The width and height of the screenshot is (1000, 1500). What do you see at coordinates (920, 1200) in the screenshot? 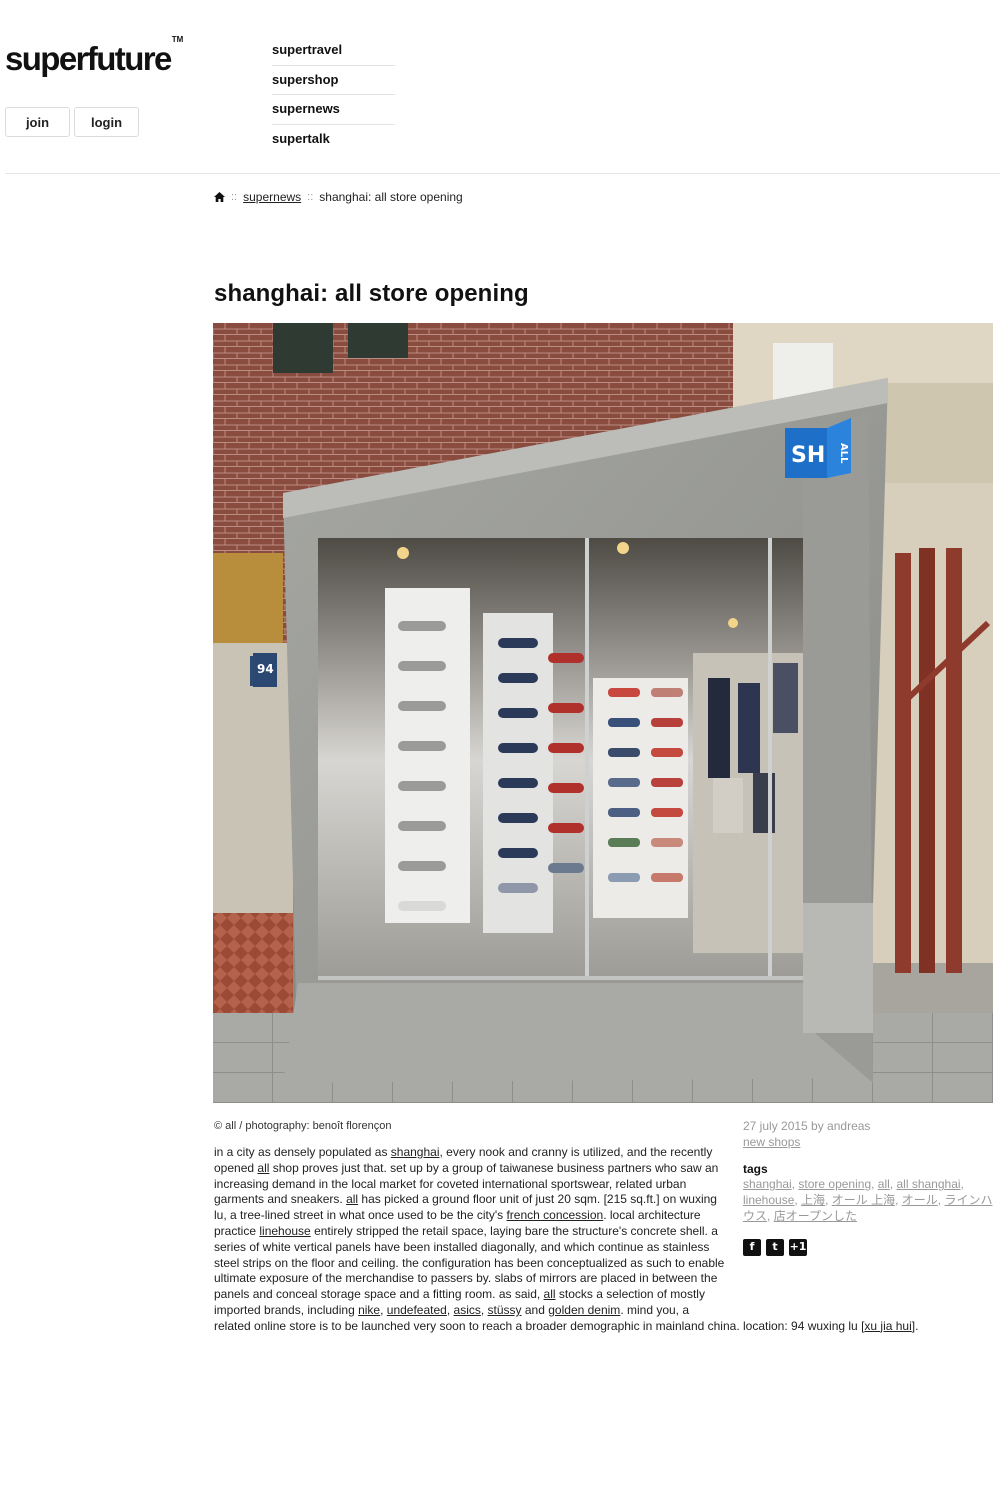
I see `tag-link: オール` at bounding box center [920, 1200].